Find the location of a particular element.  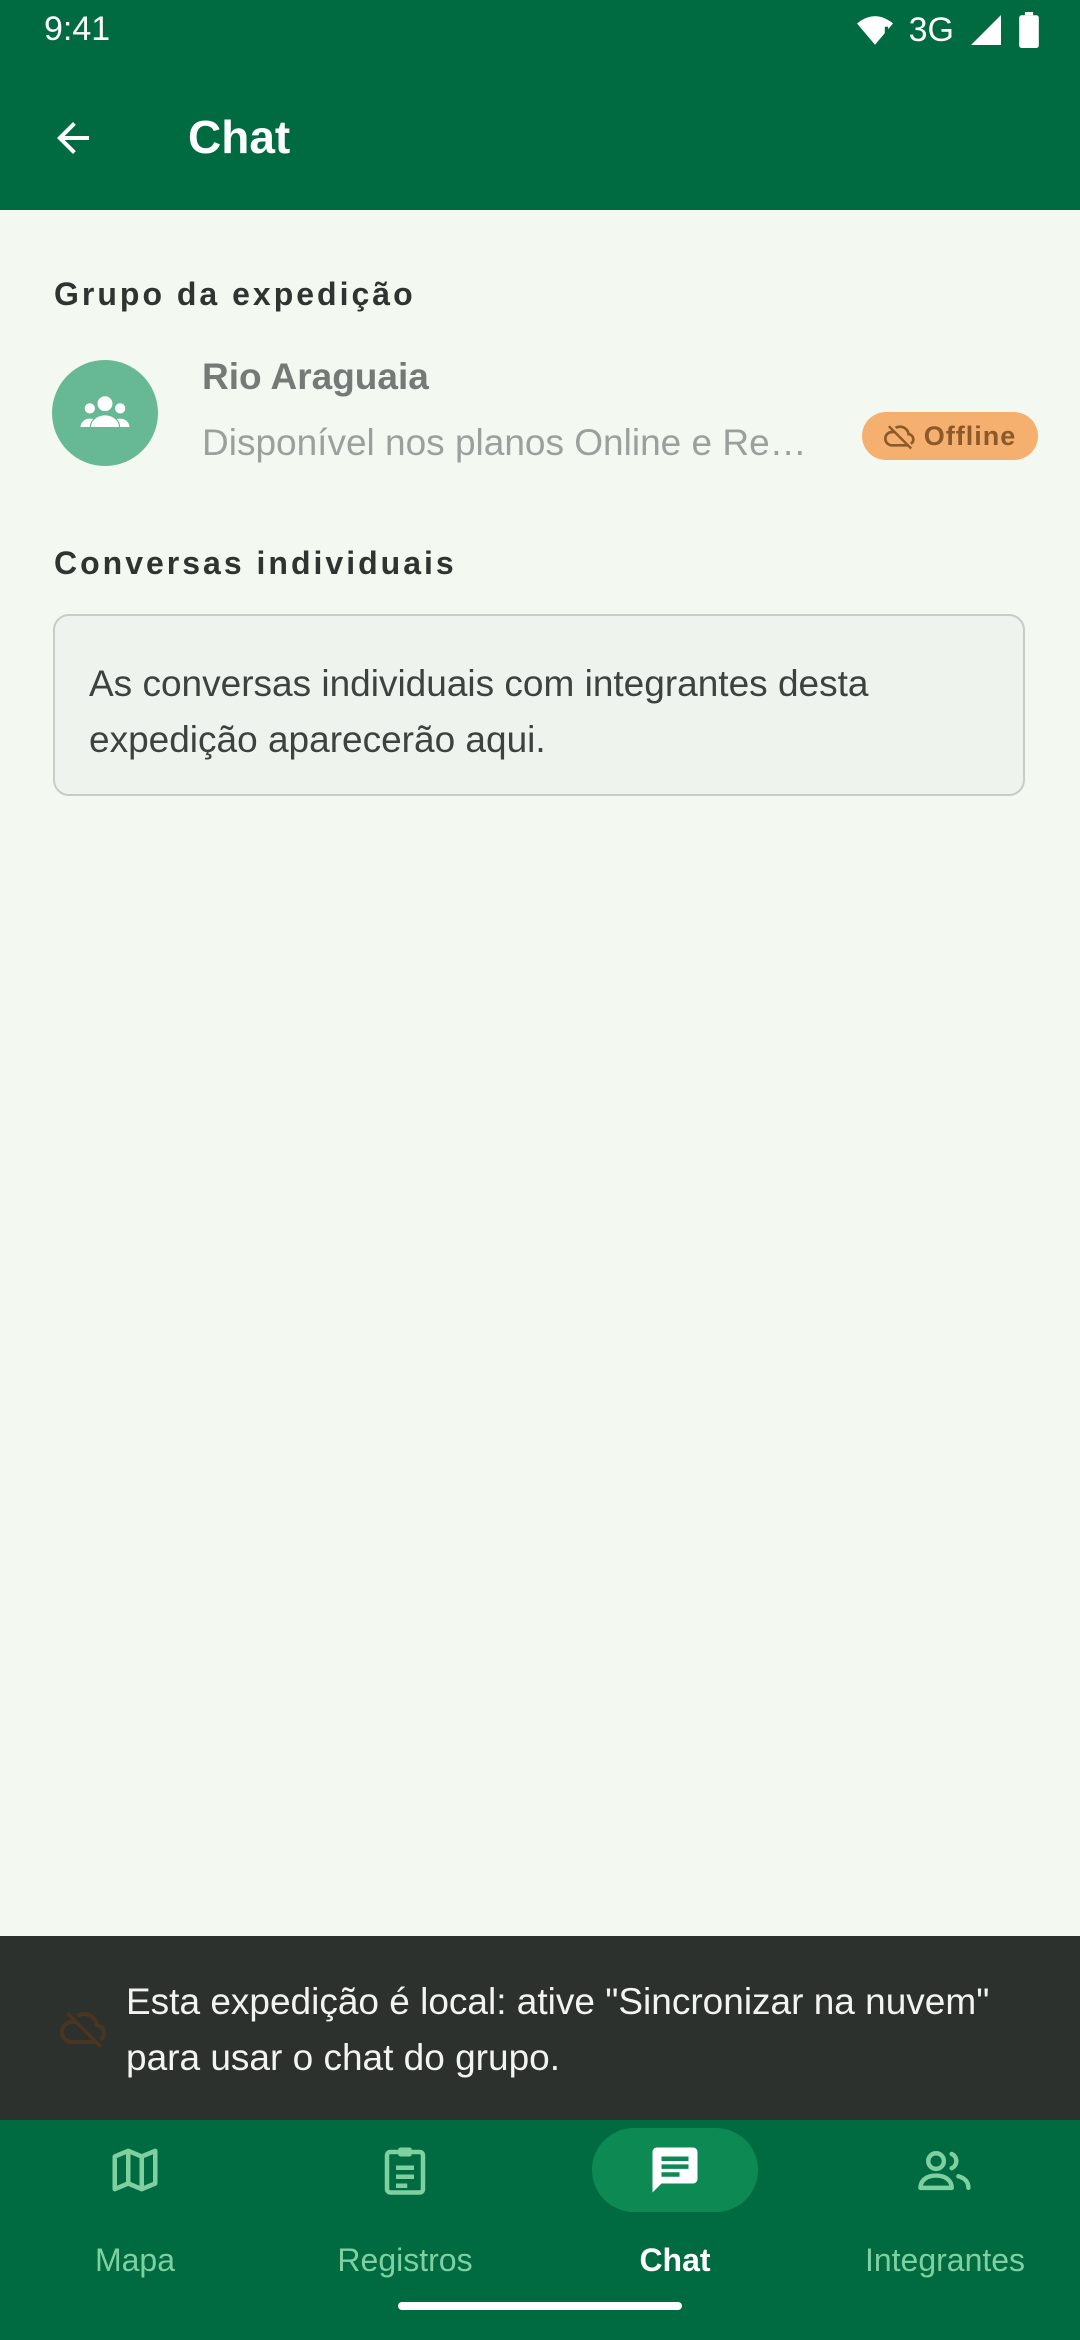

nav-label-integrantes: Integrantes is located at coordinates (945, 2260).